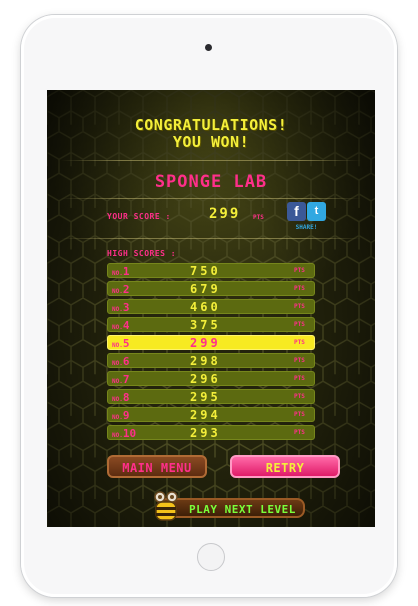  What do you see at coordinates (205, 289) in the screenshot?
I see `score-value: 679` at bounding box center [205, 289].